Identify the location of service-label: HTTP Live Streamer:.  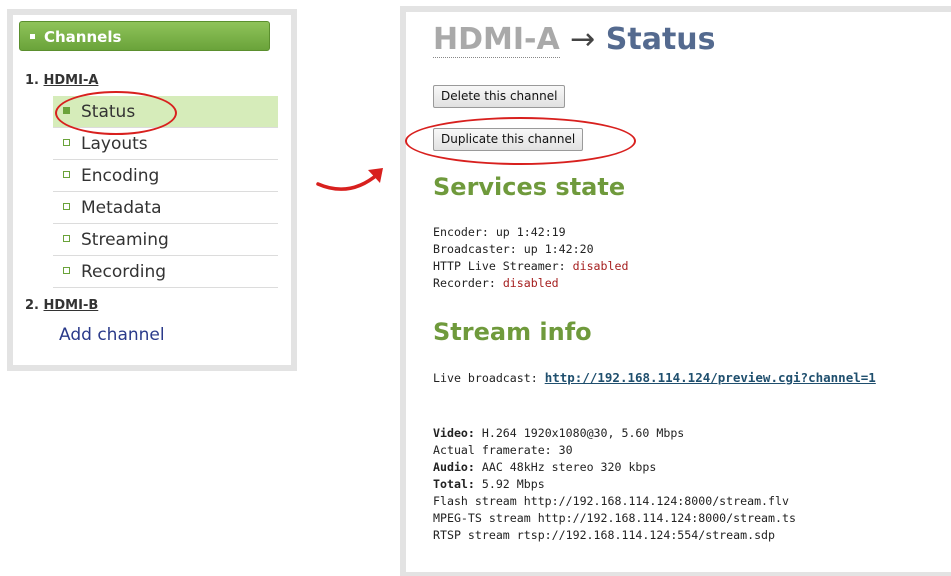
(503, 266).